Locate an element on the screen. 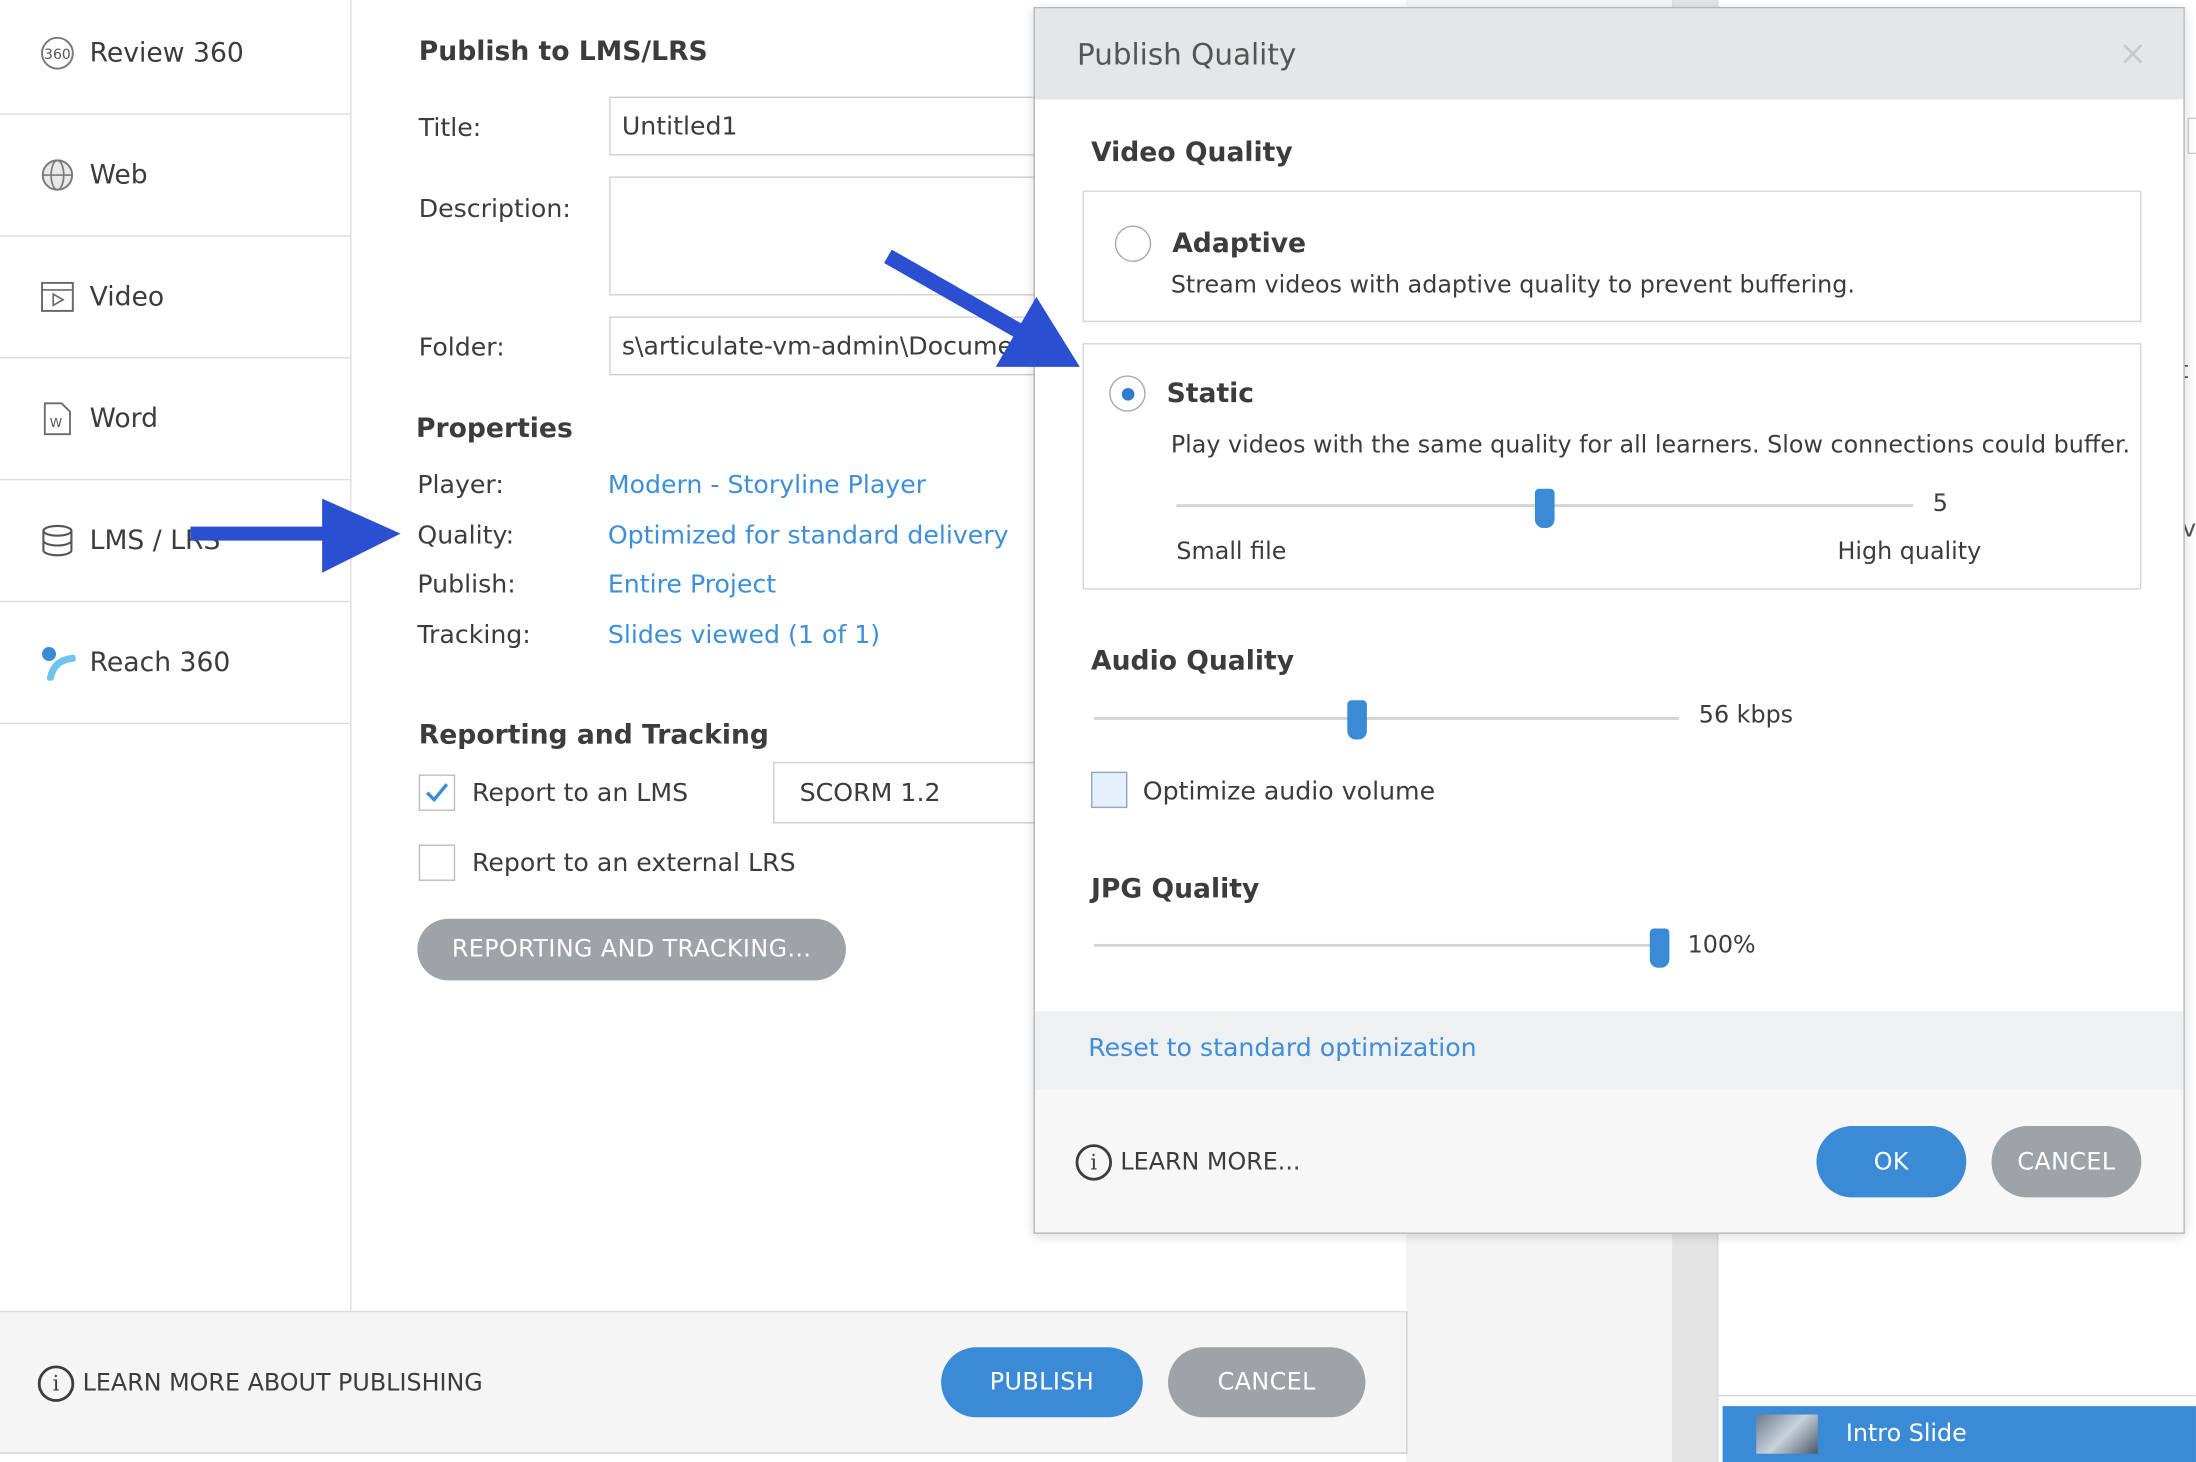 This screenshot has height=1462, width=2196. annotation-arrows is located at coordinates (635, 411).